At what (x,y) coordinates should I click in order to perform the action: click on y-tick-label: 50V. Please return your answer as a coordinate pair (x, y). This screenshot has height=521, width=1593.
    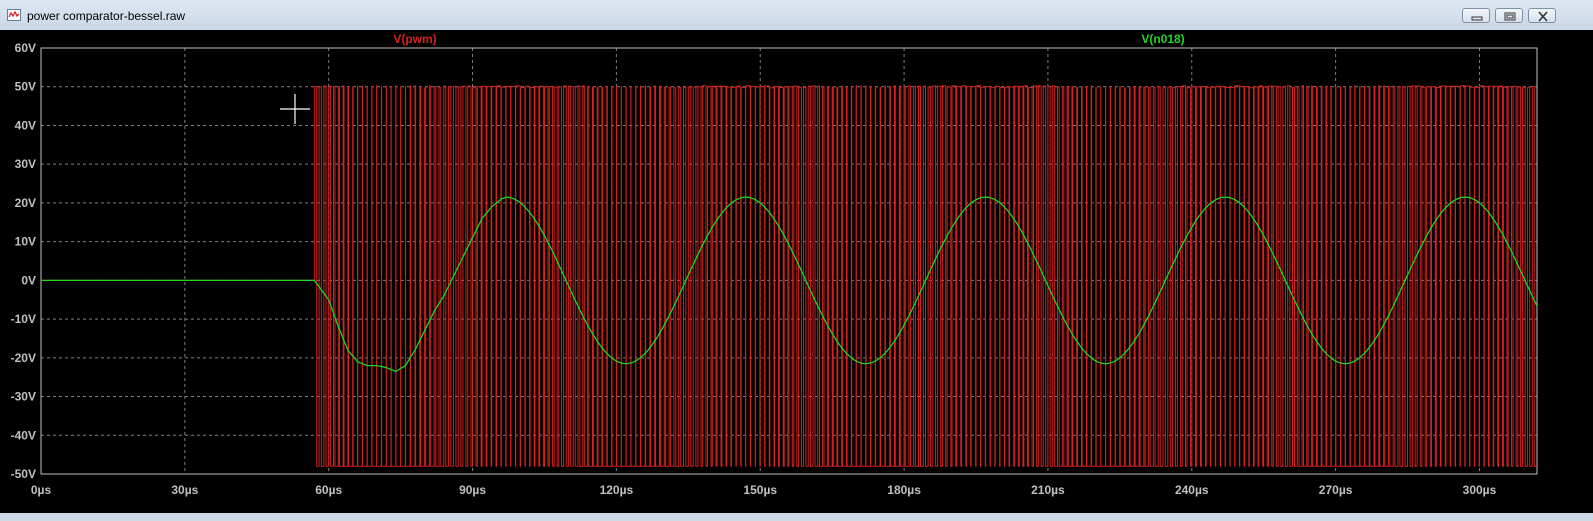
    Looking at the image, I should click on (25, 87).